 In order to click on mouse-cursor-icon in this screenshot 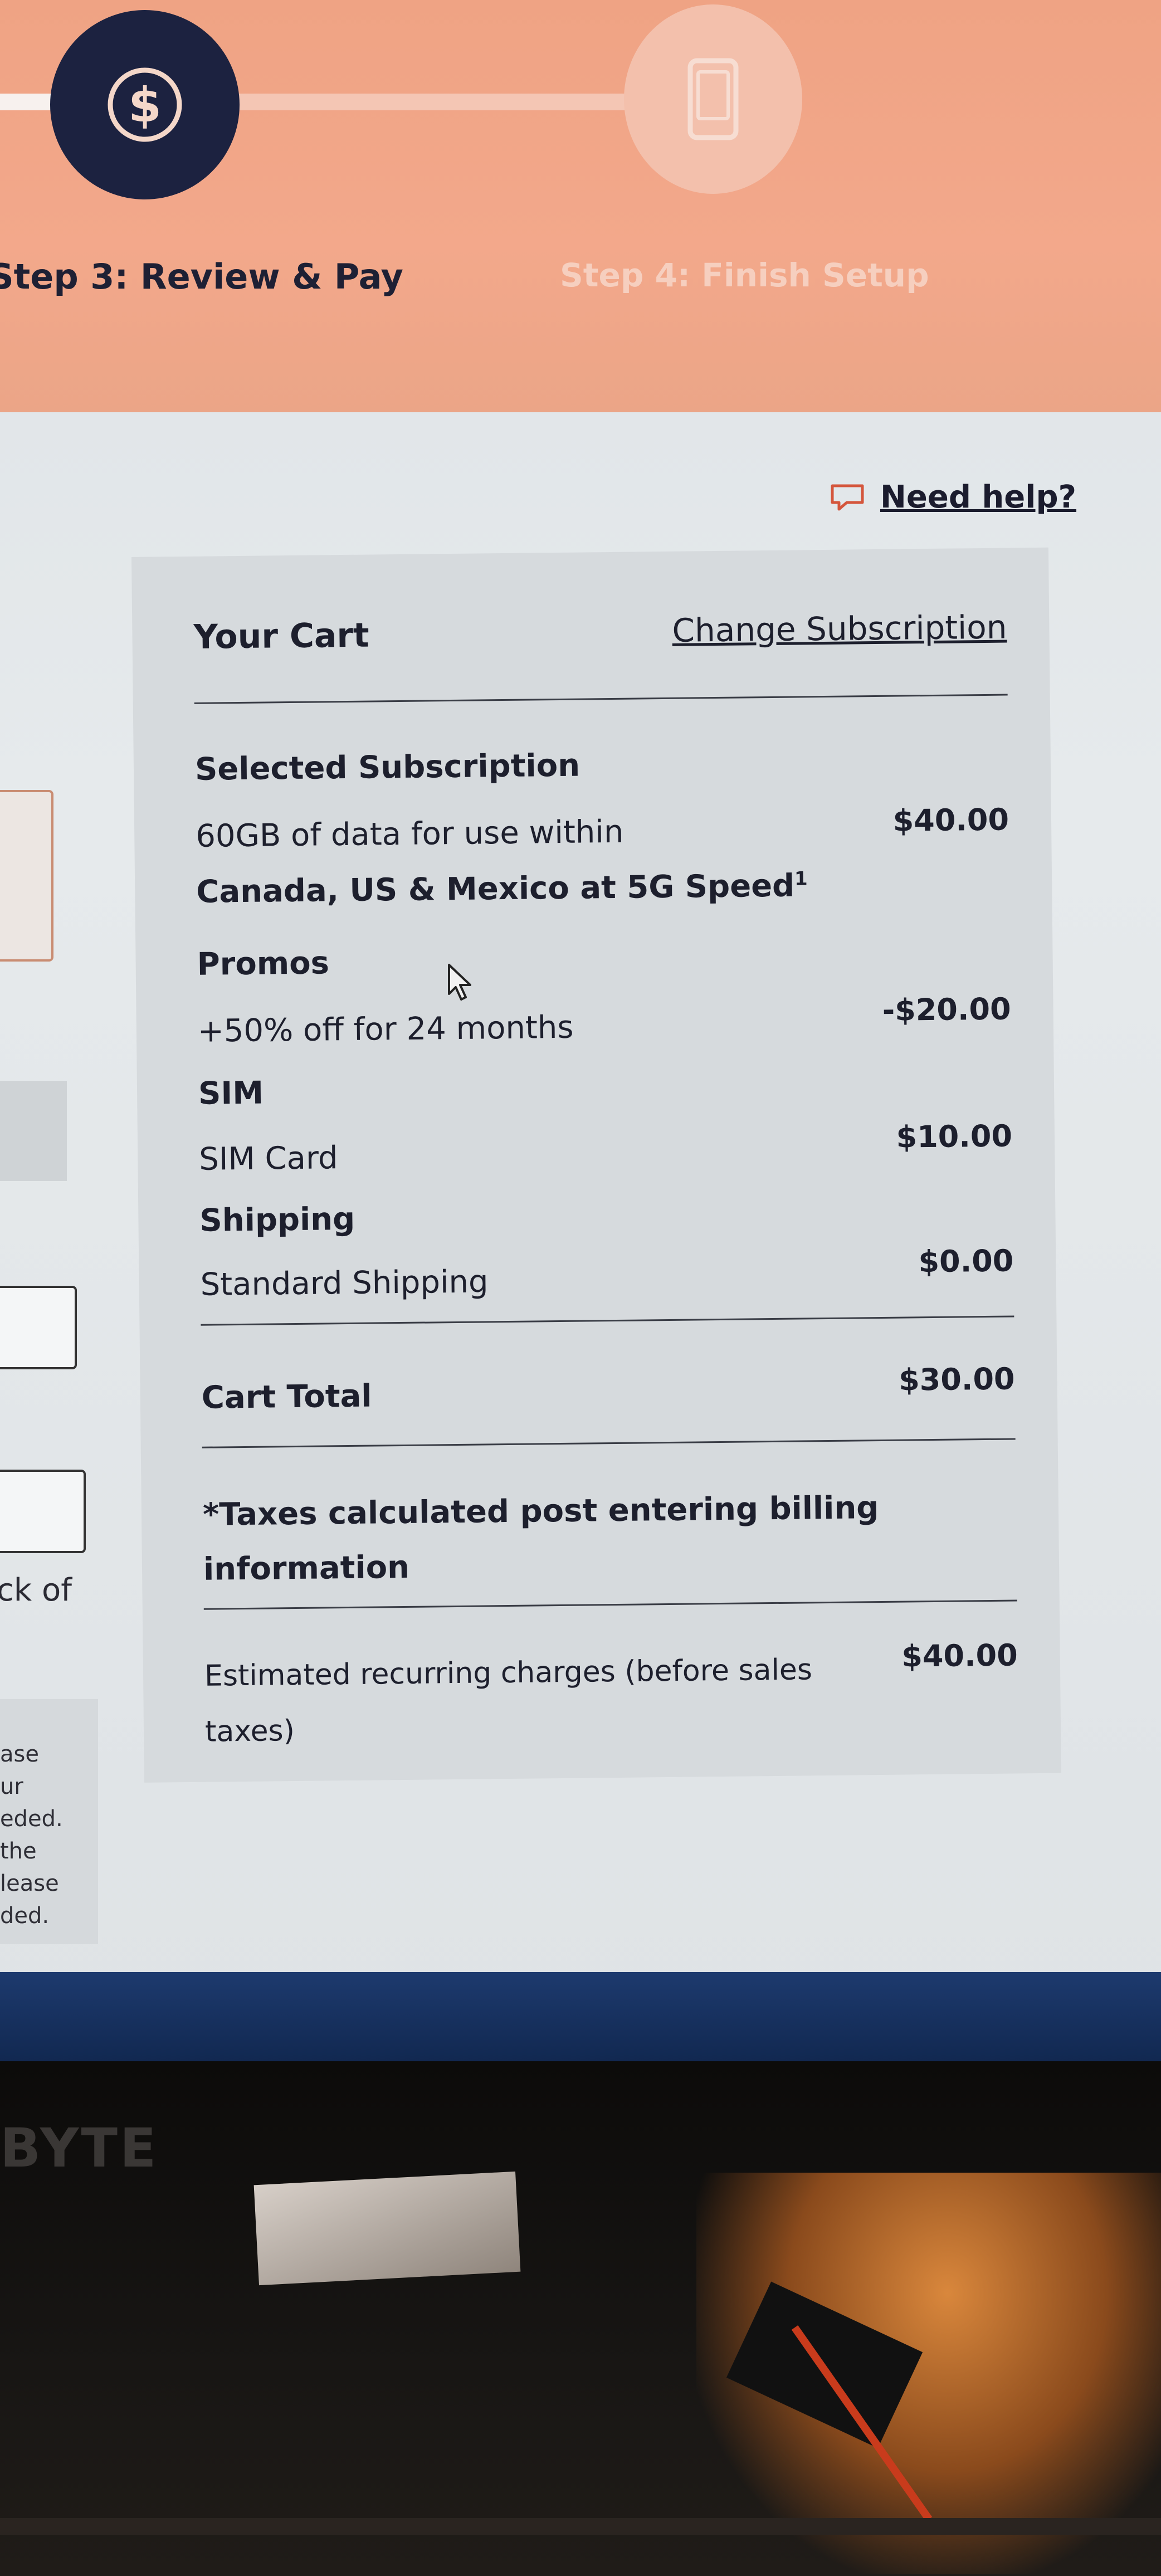, I will do `click(459, 982)`.